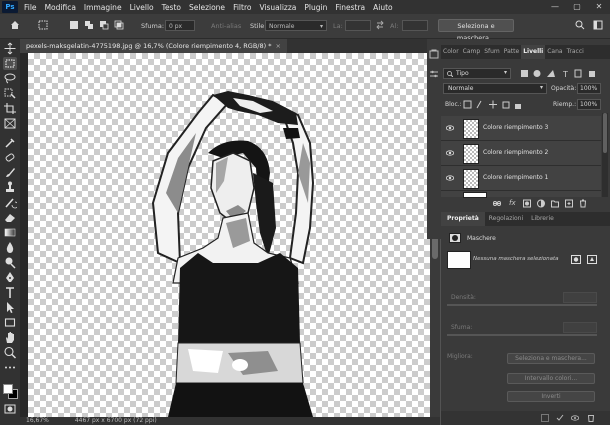  I want to click on menu-livello: Livello, so click(142, 7).